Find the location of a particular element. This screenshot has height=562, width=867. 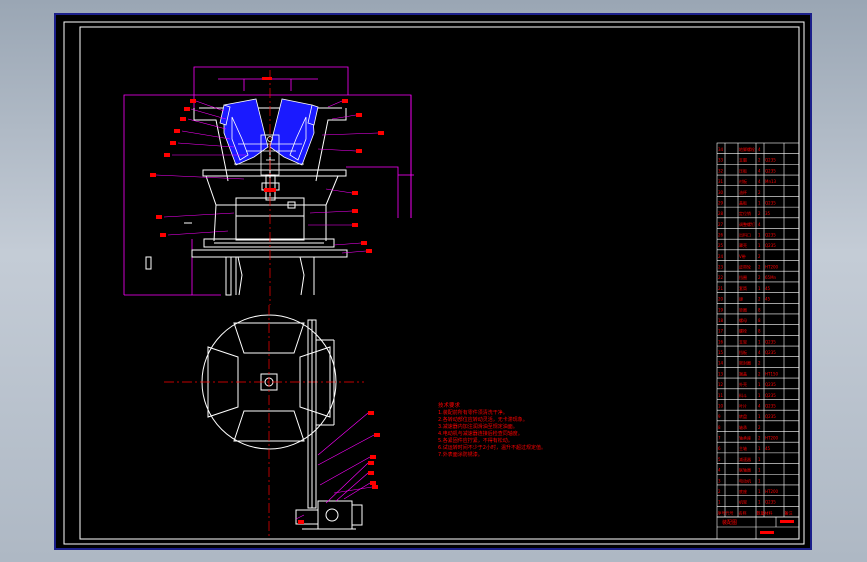

motor-reducer is located at coordinates (329, 515).